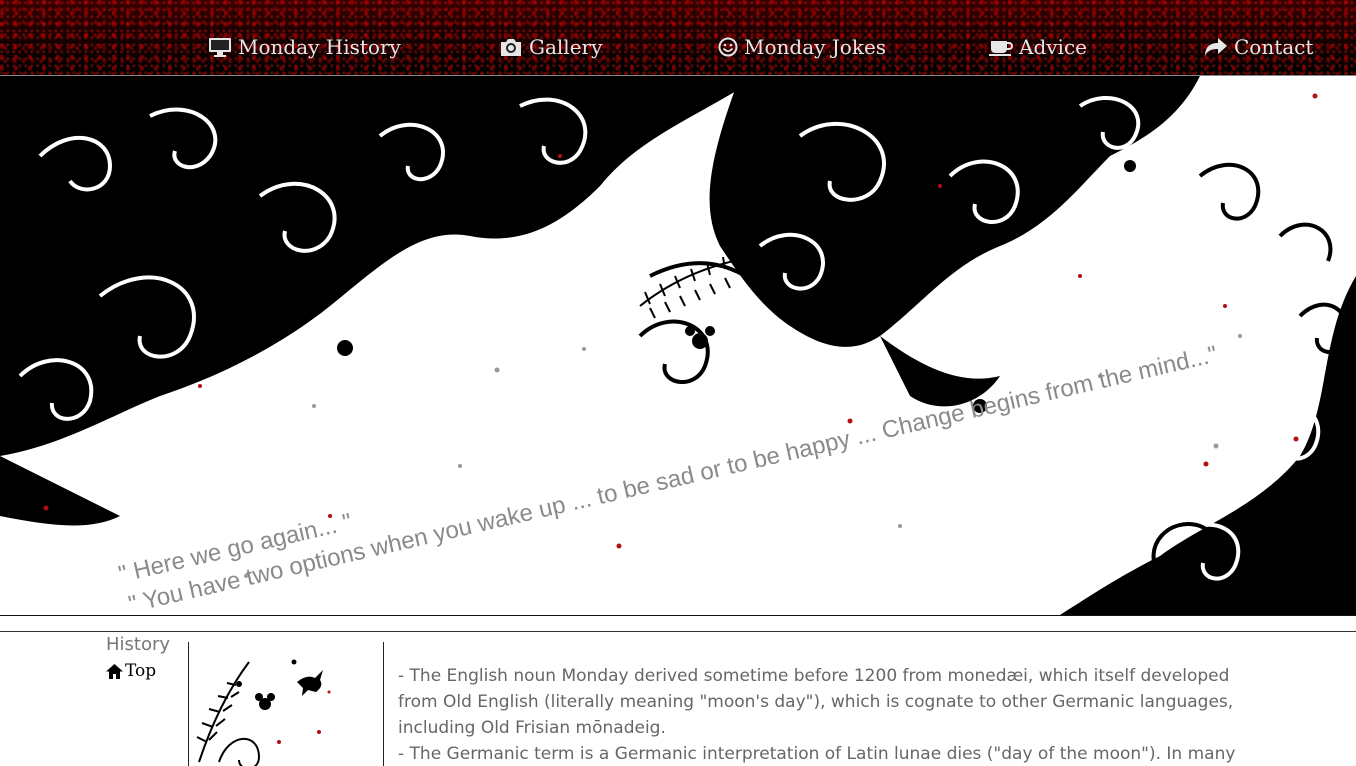 The height and width of the screenshot is (766, 1356). What do you see at coordinates (728, 47) in the screenshot?
I see `smiley-icon` at bounding box center [728, 47].